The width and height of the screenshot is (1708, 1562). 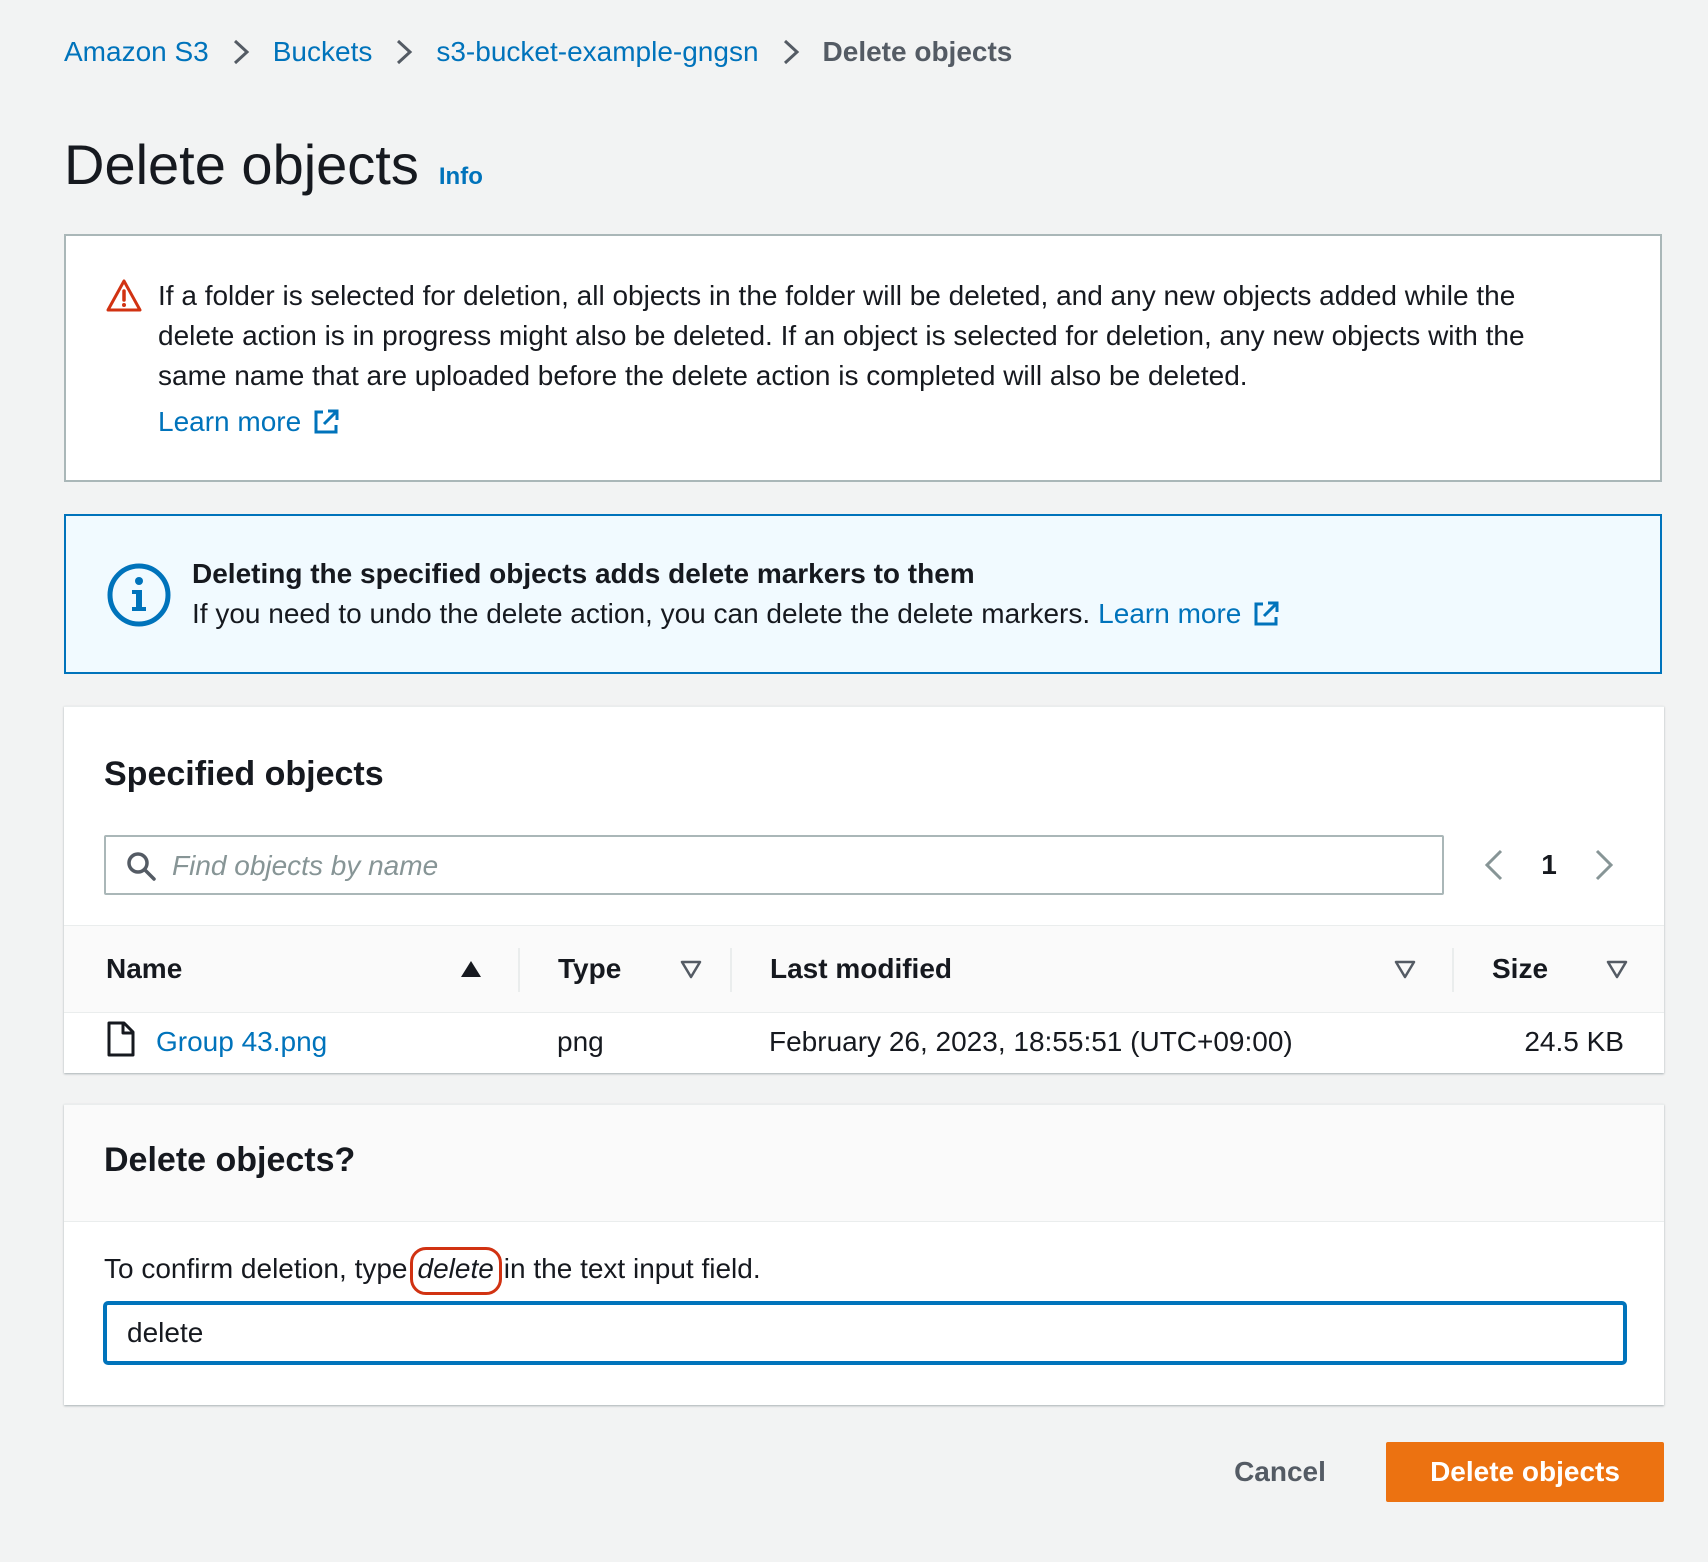 I want to click on table-header: Name Type Last modified Size, so click(x=864, y=969).